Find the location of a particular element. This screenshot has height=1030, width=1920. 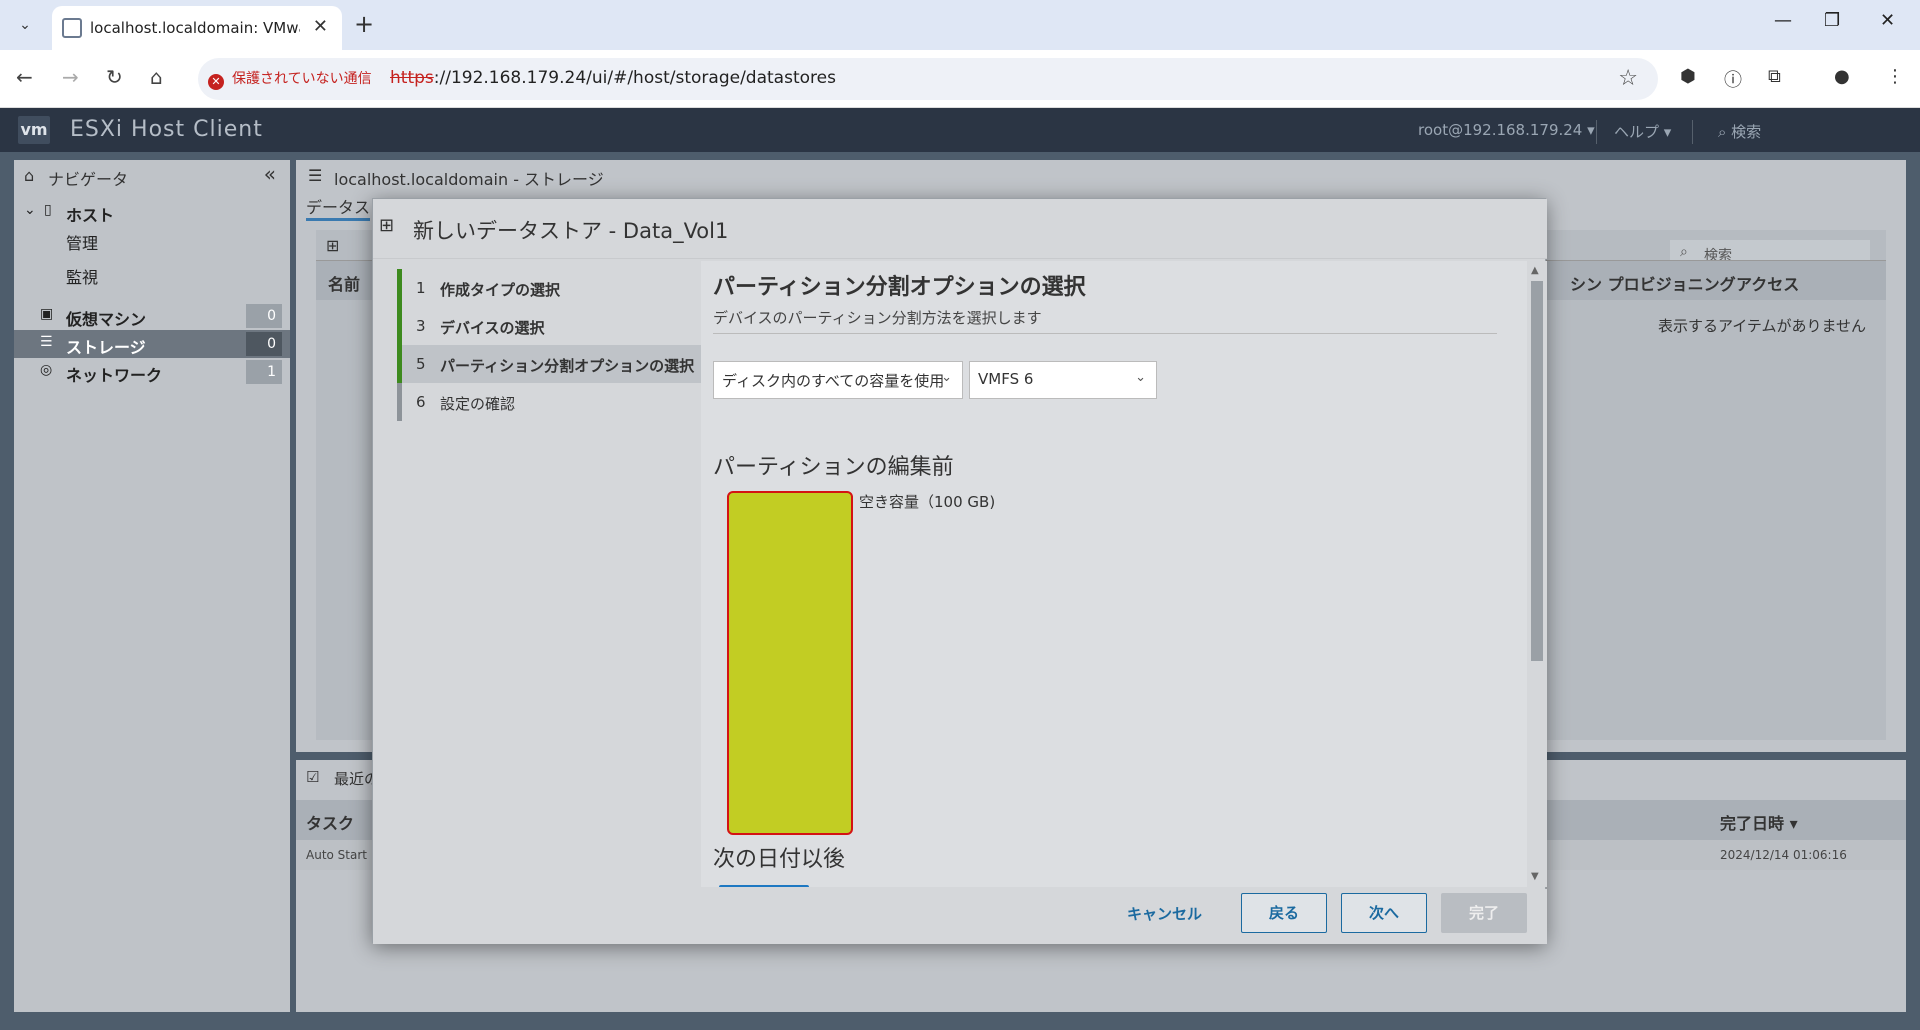

reload-icon: ↻ is located at coordinates (114, 77).